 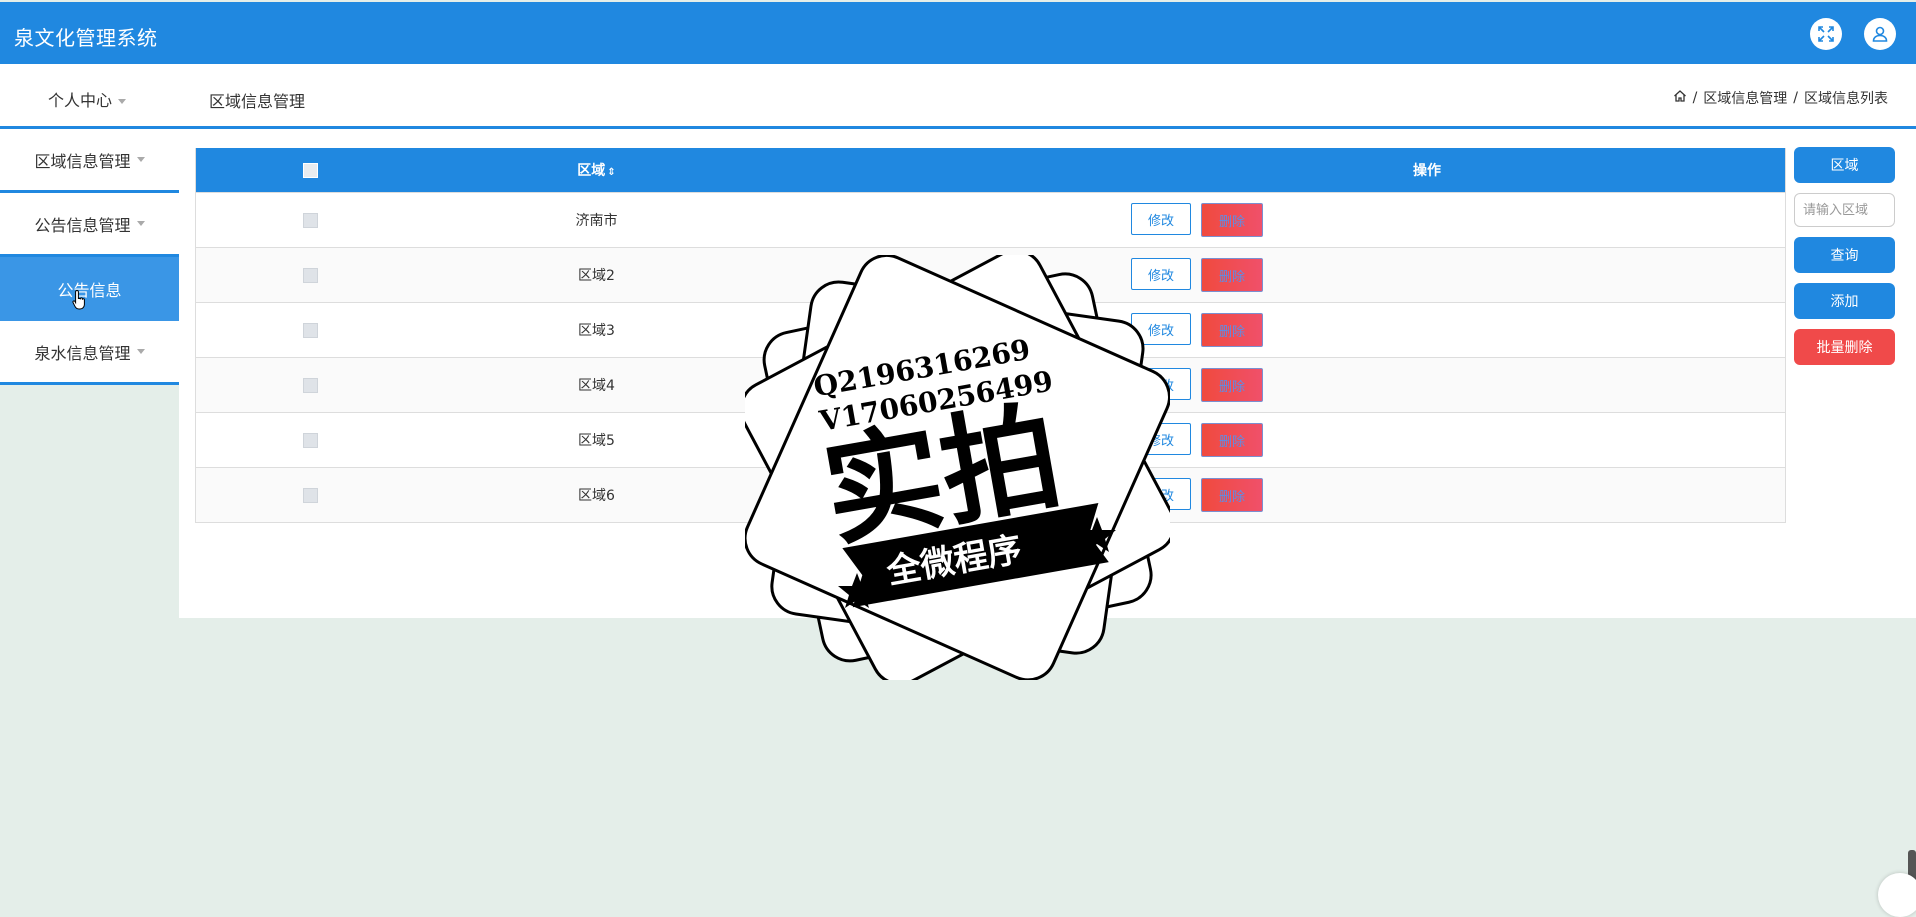 I want to click on area-cell: 济南市, so click(x=596, y=221).